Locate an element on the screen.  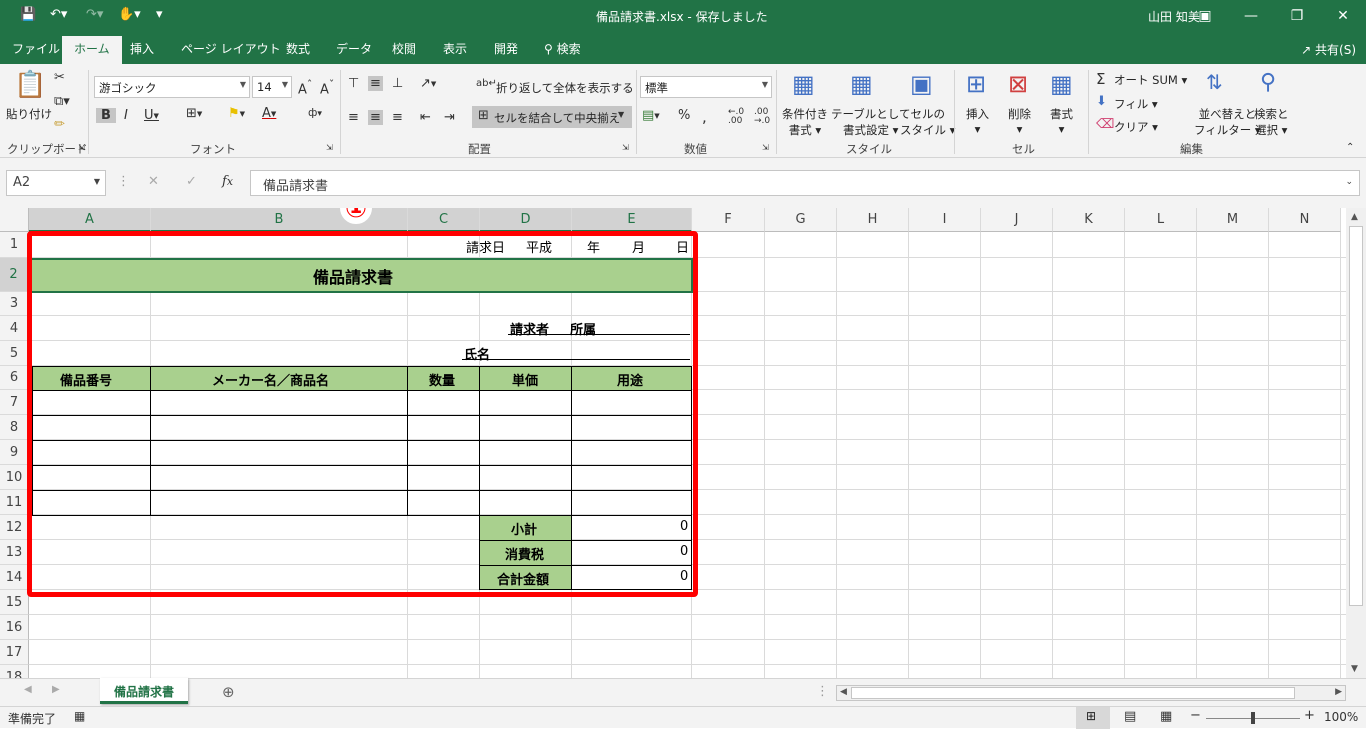
increase-indent-icon: ⇥ is located at coordinates (449, 117).